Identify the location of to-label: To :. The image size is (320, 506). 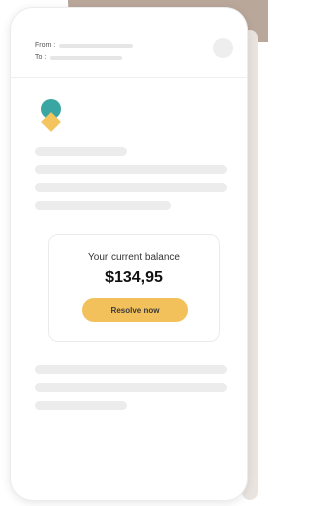
(41, 57).